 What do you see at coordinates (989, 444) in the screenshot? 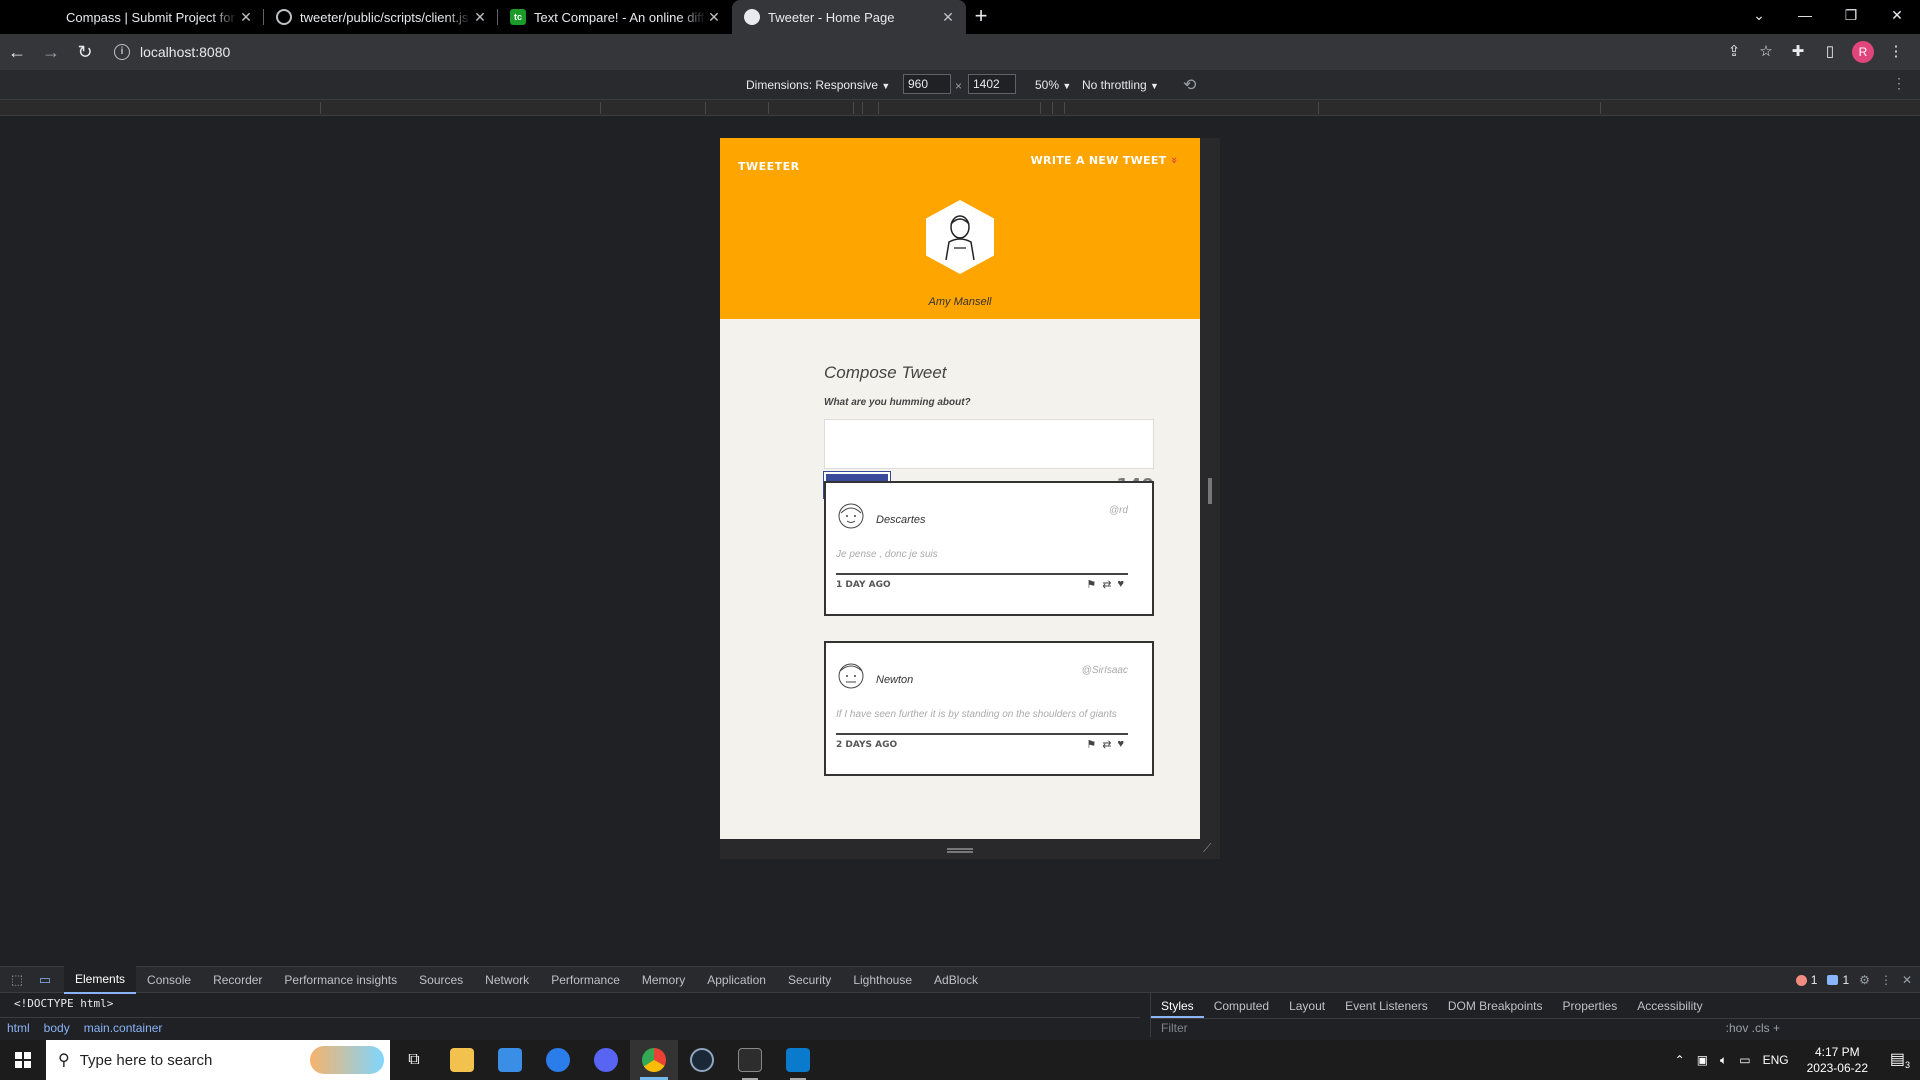
I see `tweet-textarea` at bounding box center [989, 444].